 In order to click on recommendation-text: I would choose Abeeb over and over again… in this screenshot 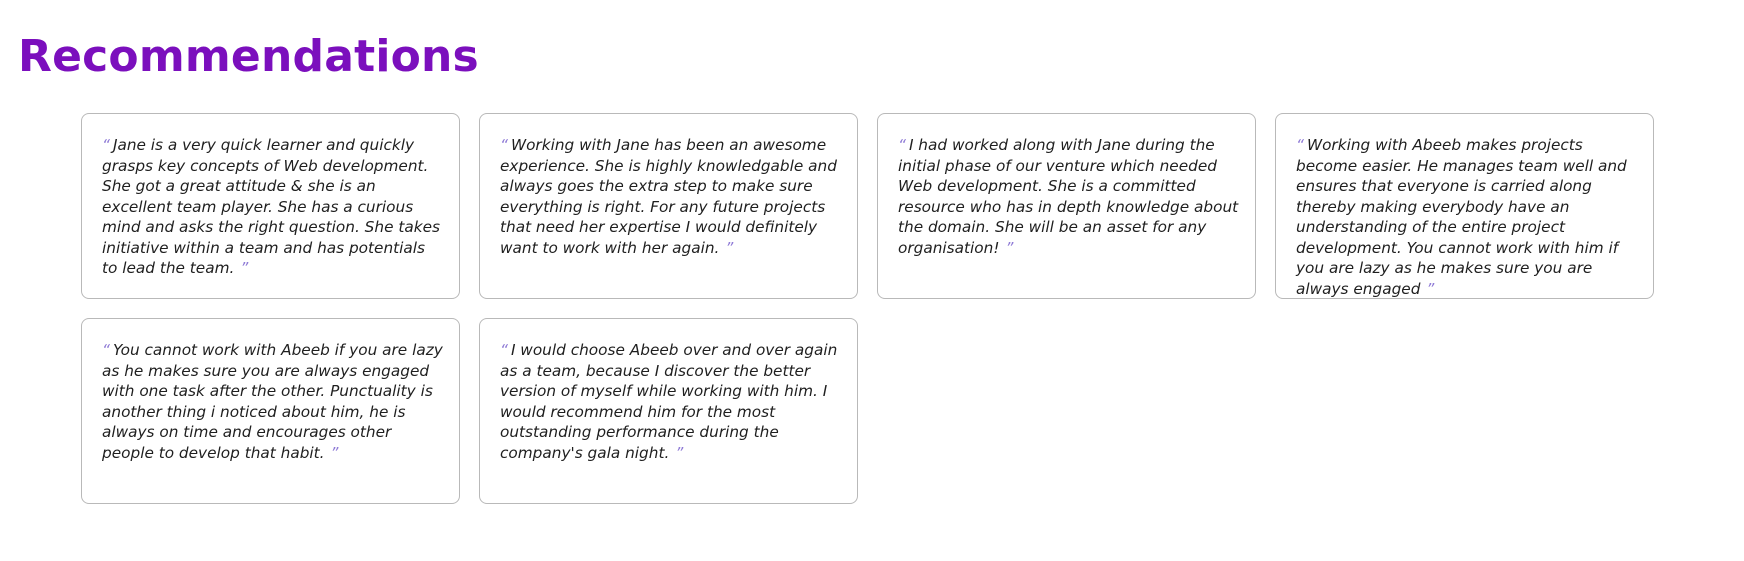, I will do `click(669, 401)`.